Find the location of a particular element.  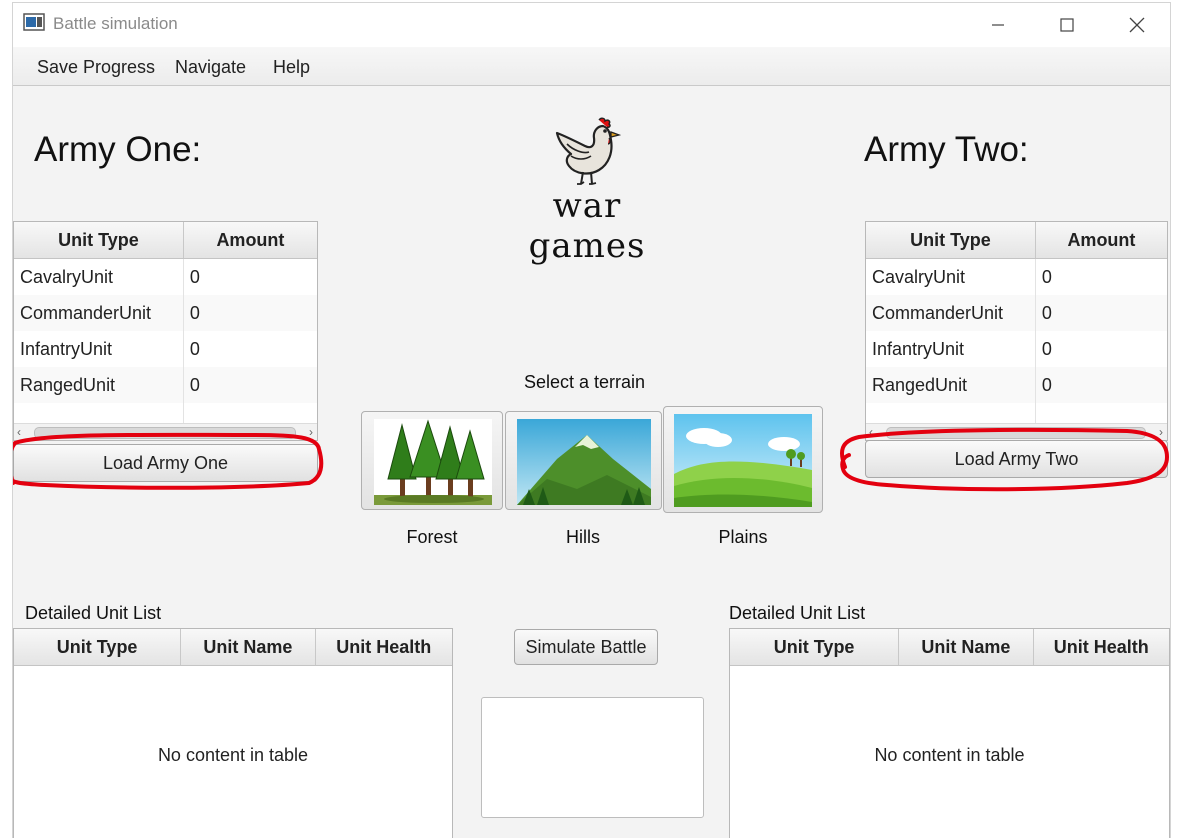

minimize-icon is located at coordinates (998, 25).